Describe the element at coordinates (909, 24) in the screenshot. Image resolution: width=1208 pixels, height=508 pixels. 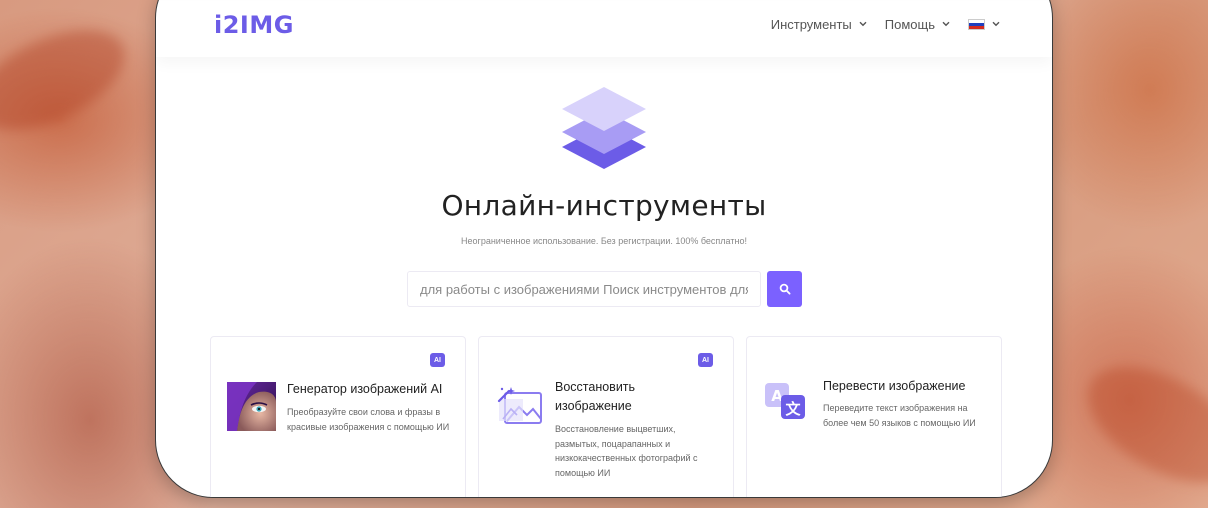
I see `nav-help-label: Помощь` at that location.